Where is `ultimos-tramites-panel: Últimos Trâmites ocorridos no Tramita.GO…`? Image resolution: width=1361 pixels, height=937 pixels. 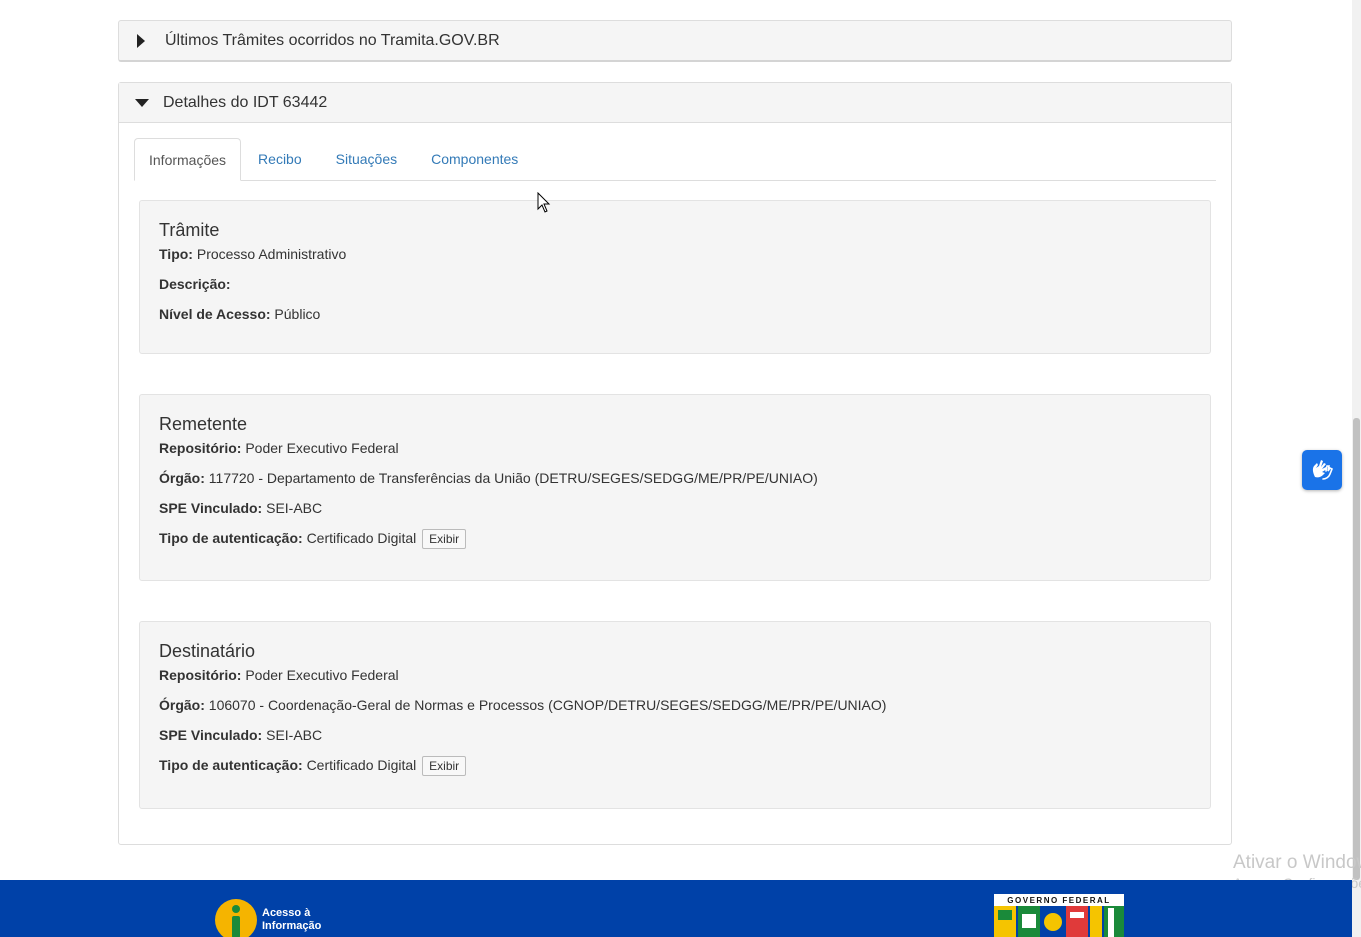
ultimos-tramites-panel: Últimos Trâmites ocorridos no Tramita.GO… is located at coordinates (675, 41).